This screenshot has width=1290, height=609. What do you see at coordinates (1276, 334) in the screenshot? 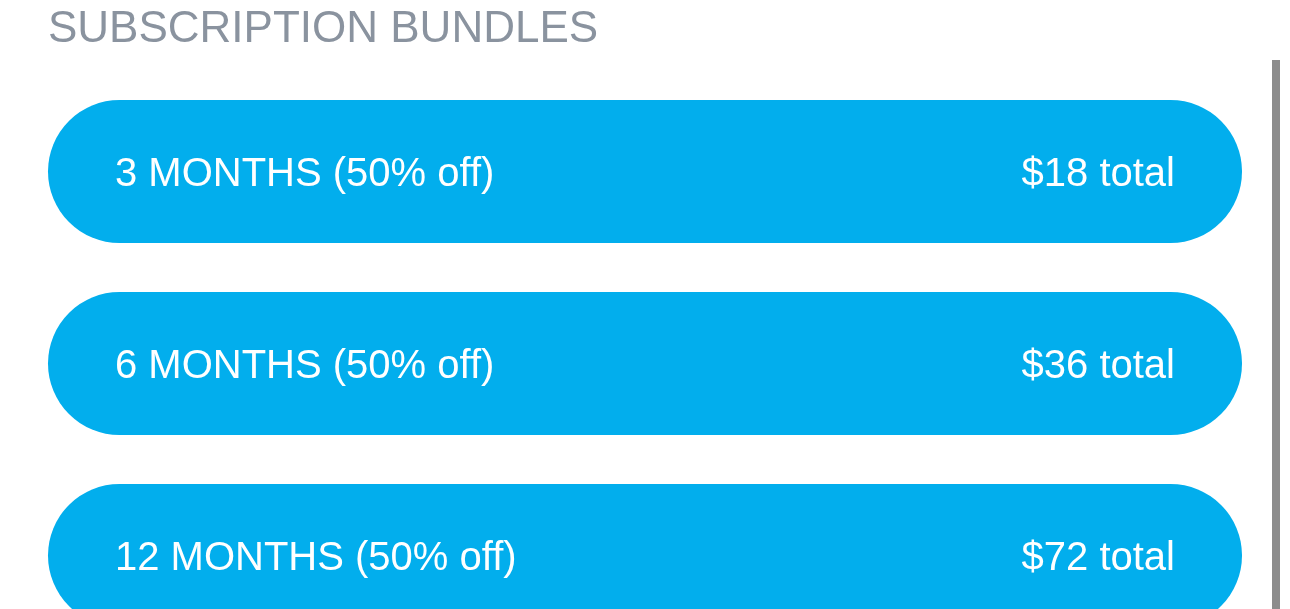
I see `scrollbar` at bounding box center [1276, 334].